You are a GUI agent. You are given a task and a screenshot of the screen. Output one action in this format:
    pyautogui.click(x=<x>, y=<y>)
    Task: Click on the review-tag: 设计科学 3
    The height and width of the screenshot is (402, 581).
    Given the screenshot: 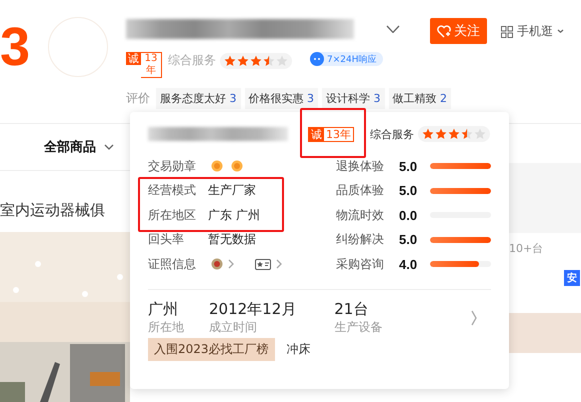 What is the action you would take?
    pyautogui.click(x=353, y=98)
    